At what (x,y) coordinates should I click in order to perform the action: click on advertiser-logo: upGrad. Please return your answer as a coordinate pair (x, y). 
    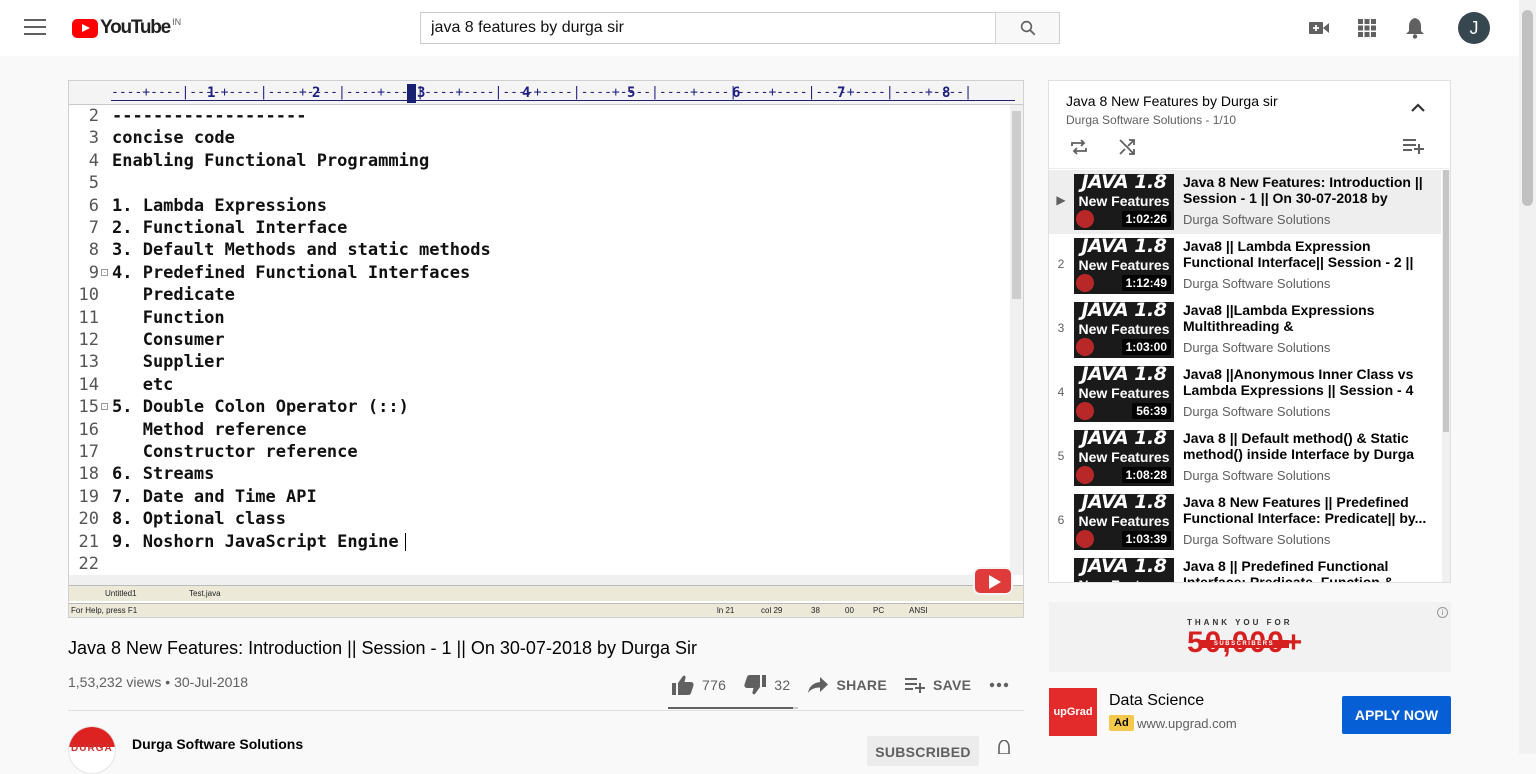
    Looking at the image, I should click on (1073, 712).